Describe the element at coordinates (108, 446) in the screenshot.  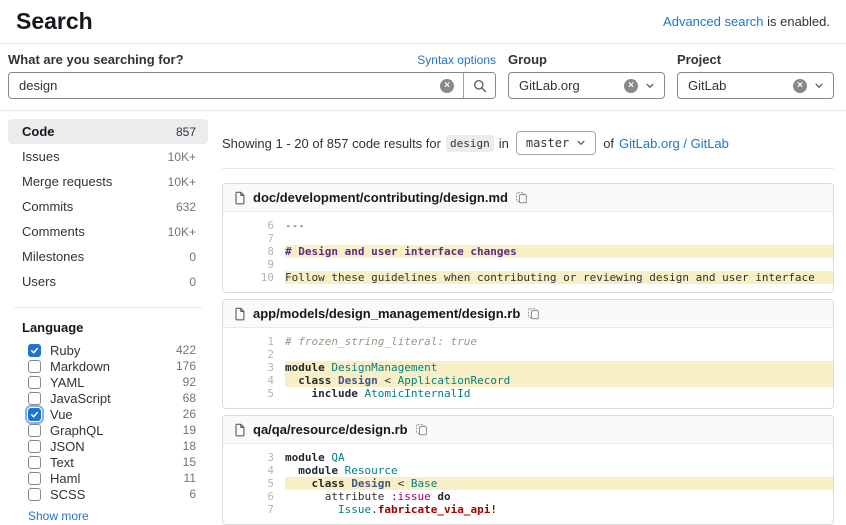
I see `language-filter-row: JSON 18` at that location.